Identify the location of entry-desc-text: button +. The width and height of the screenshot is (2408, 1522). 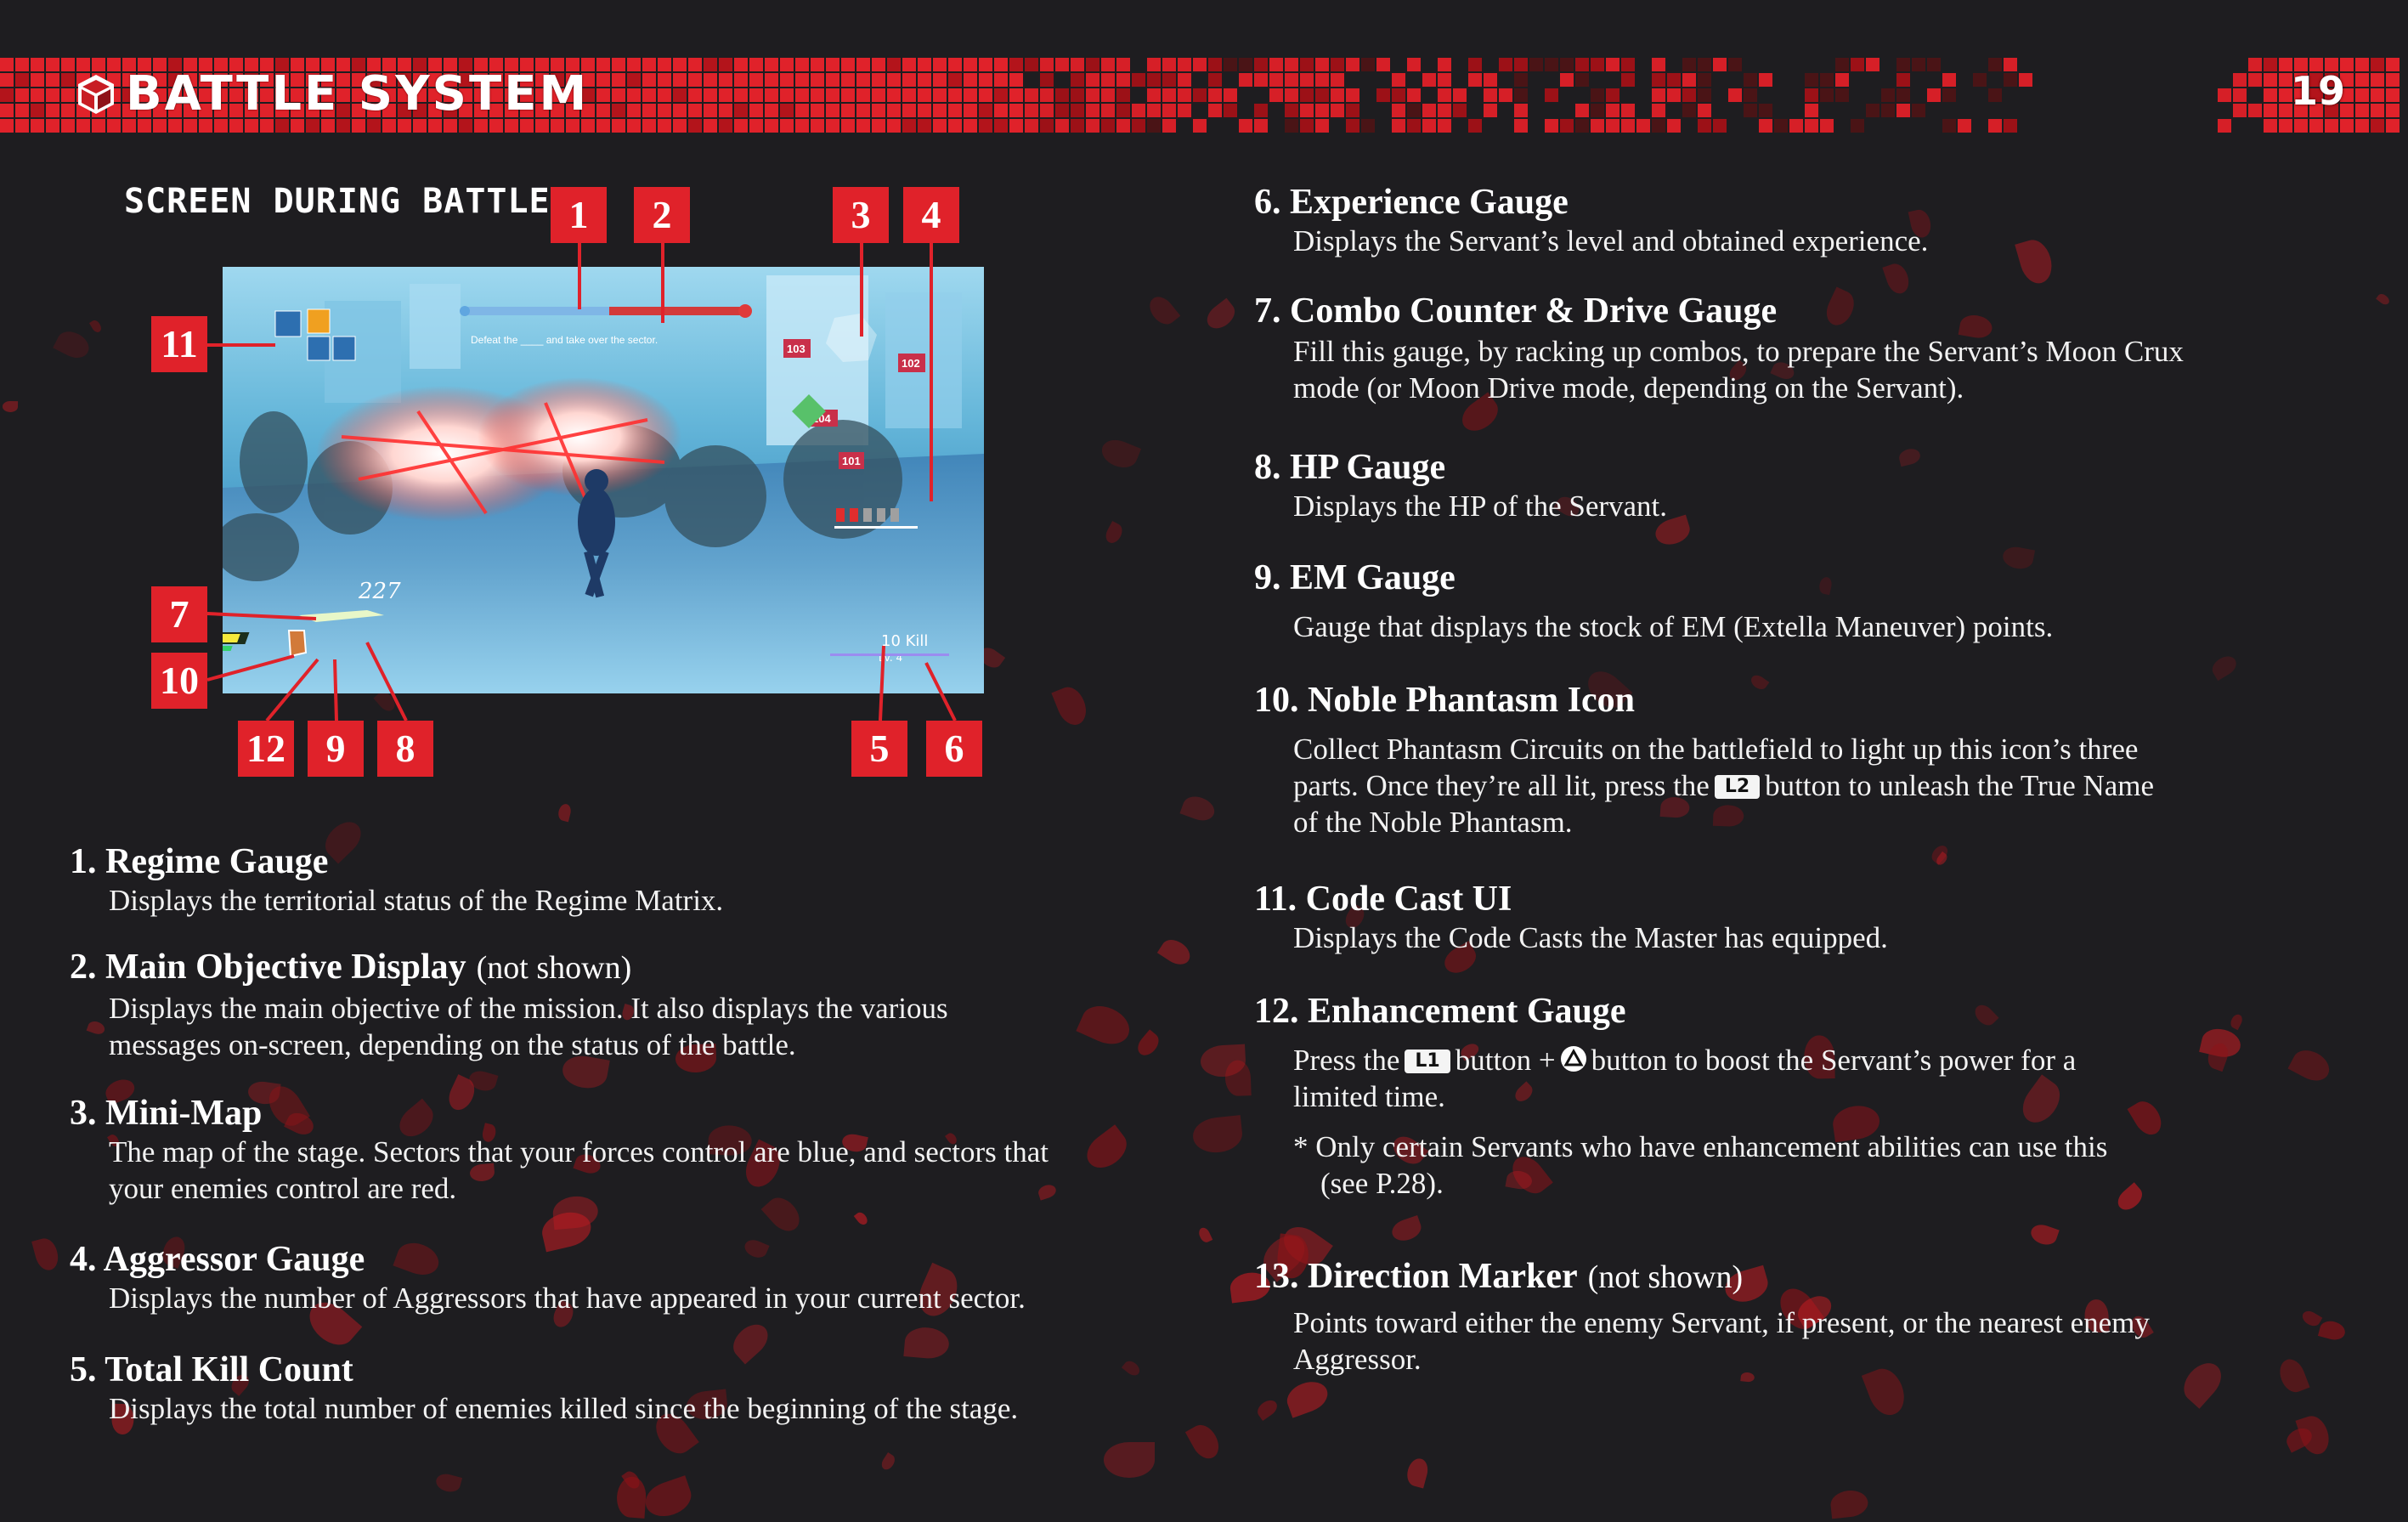
(1505, 1060).